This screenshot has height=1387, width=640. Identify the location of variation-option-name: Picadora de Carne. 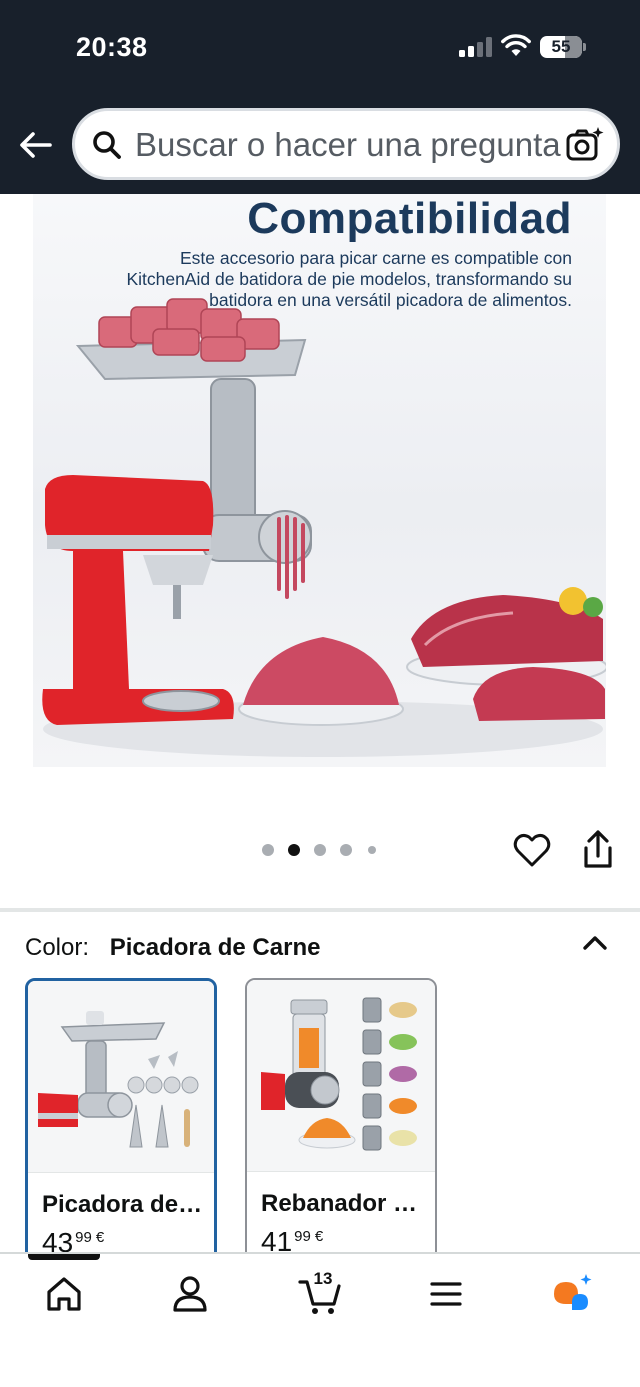
(124, 1204).